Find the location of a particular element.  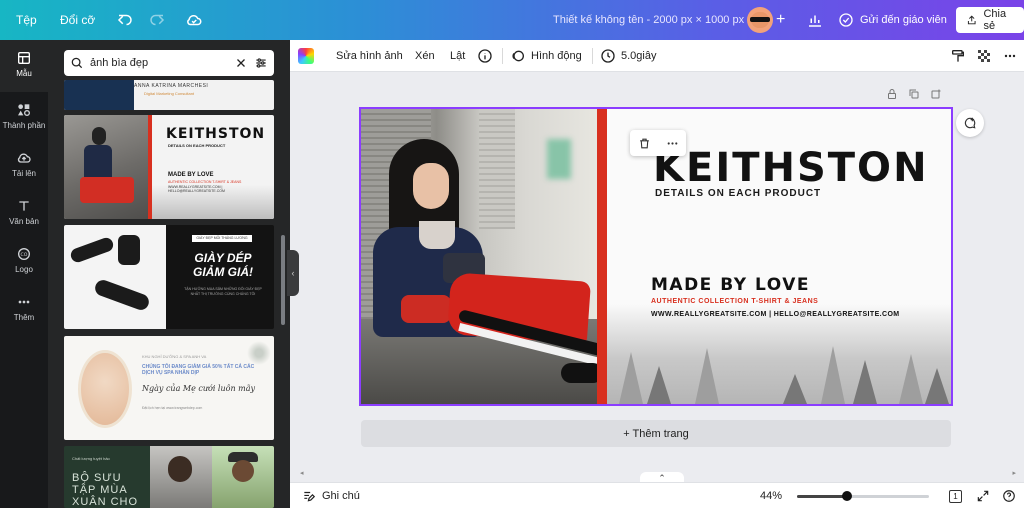

help-button is located at coordinates (1009, 495).